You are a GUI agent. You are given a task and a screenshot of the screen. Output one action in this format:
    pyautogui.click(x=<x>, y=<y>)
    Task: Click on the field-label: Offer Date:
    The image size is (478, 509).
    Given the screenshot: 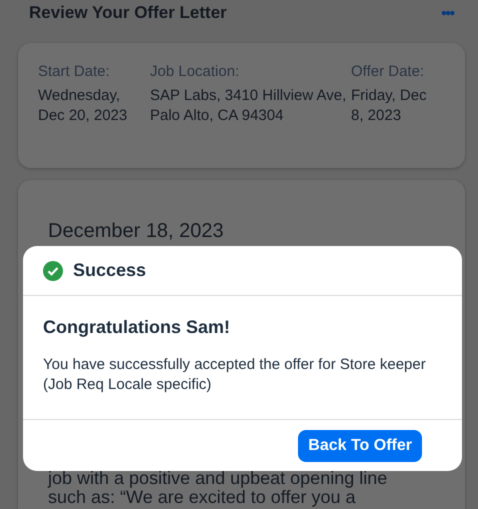 What is the action you would take?
    pyautogui.click(x=388, y=71)
    